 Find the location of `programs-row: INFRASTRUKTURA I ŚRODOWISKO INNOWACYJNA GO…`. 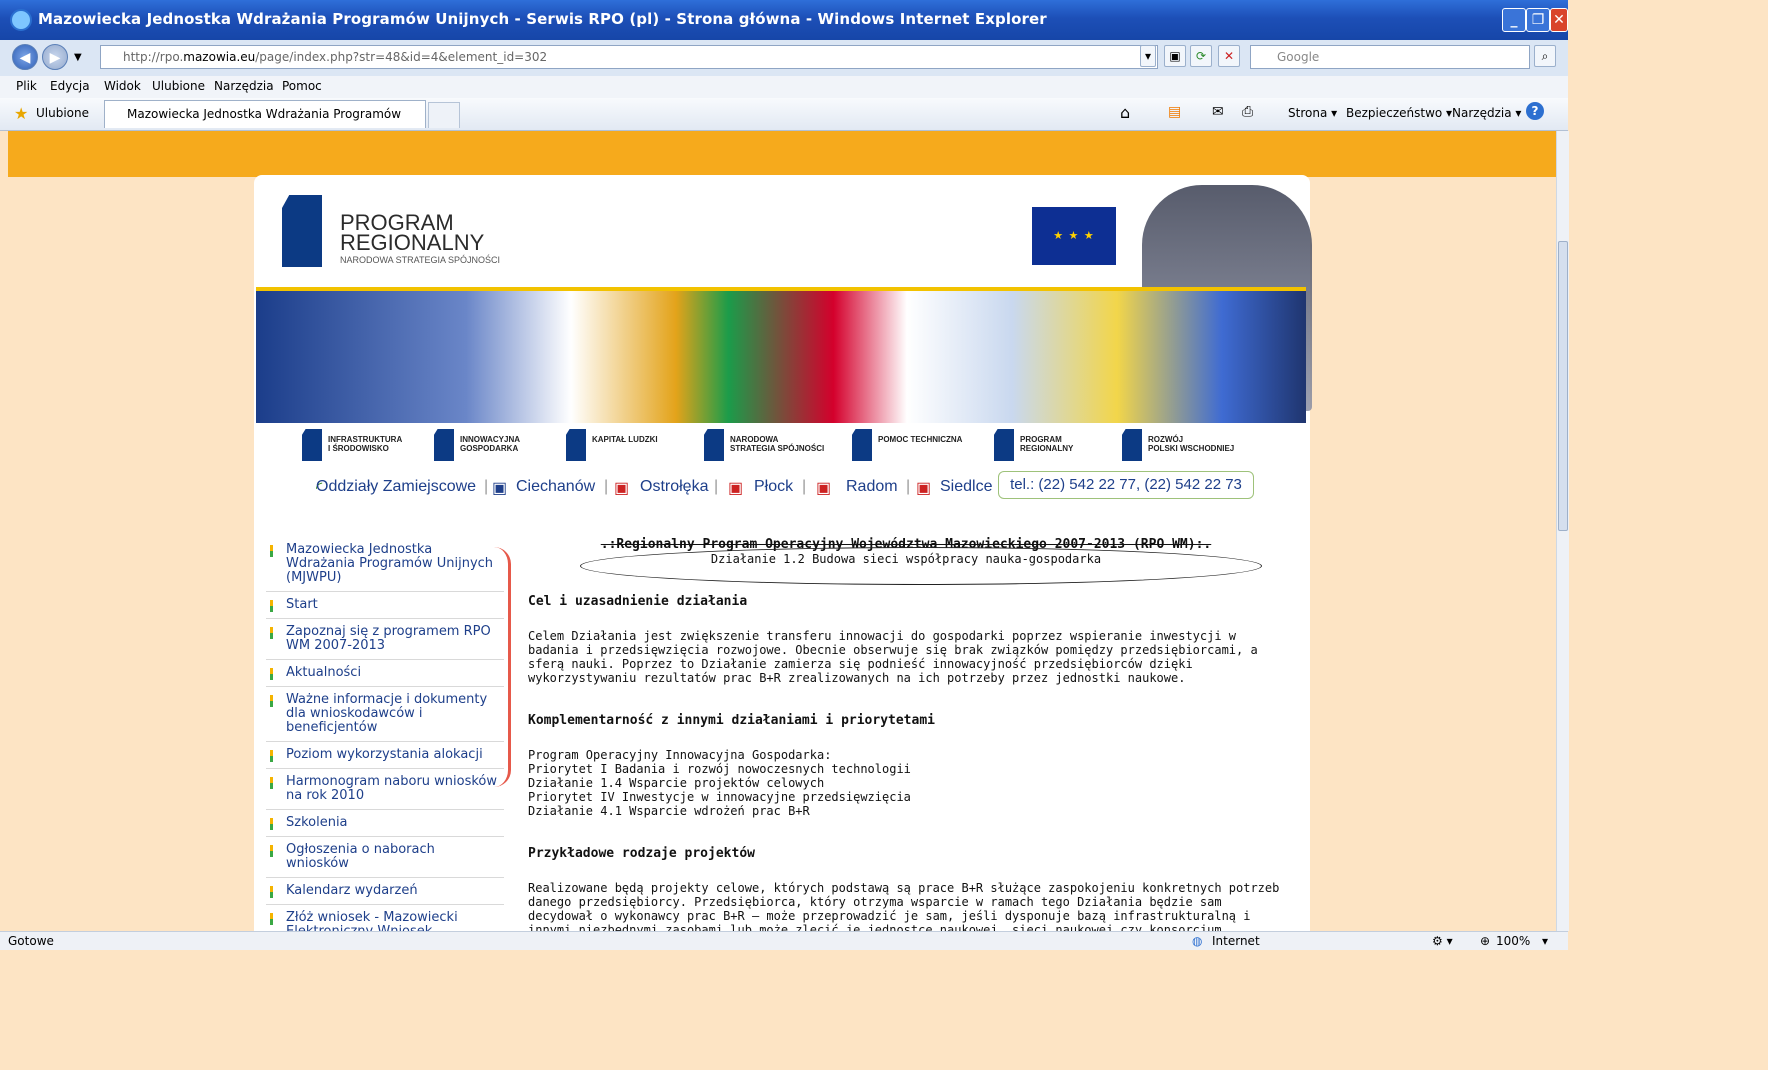

programs-row: INFRASTRUKTURA I ŚRODOWISKO INNOWACYJNA GO… is located at coordinates (789, 447).